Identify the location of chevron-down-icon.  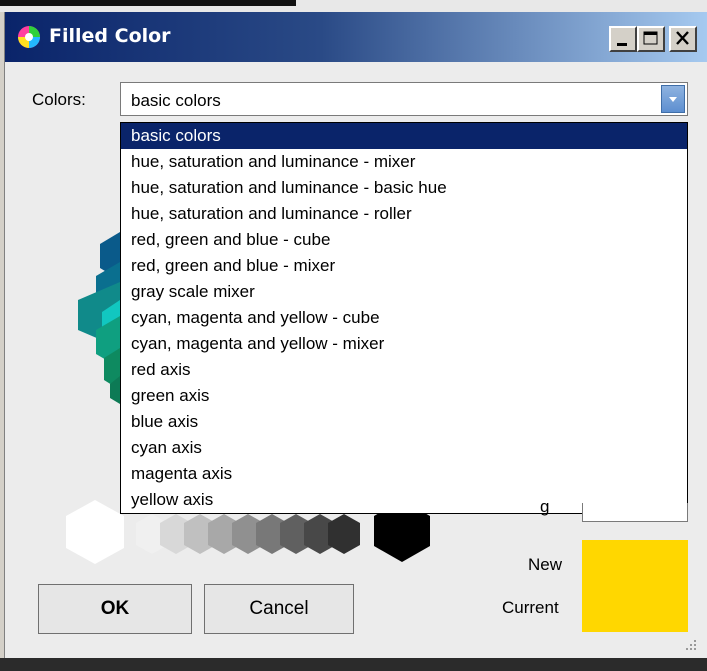
(673, 99).